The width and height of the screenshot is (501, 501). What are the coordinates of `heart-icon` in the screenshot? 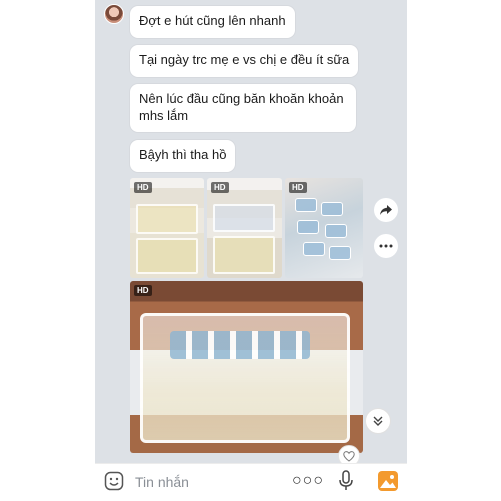 It's located at (349, 456).